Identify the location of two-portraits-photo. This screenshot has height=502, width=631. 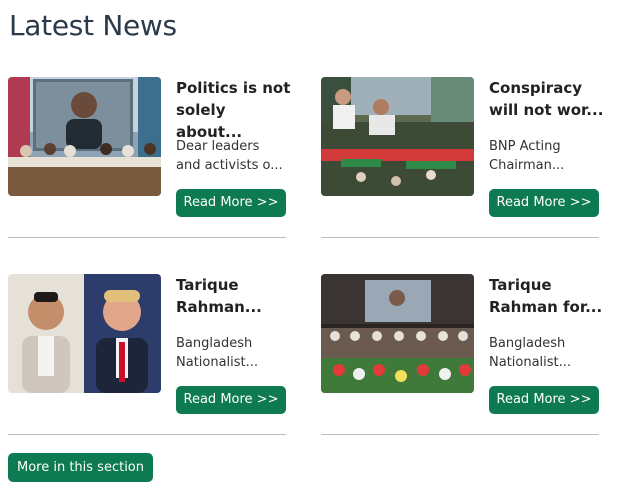
(84, 333).